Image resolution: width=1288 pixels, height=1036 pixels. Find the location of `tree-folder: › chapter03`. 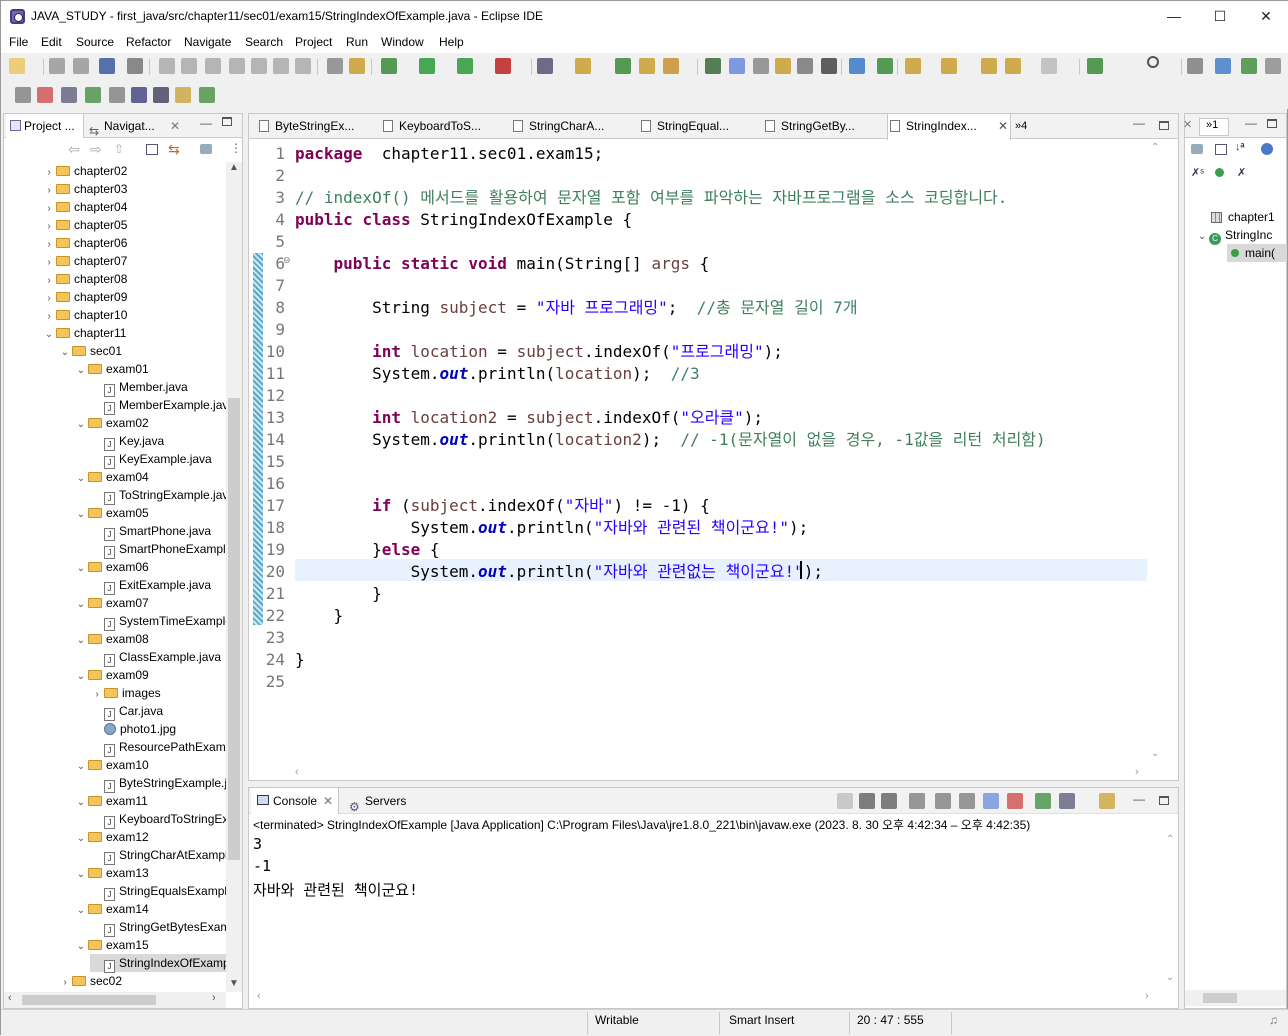

tree-folder: › chapter03 is located at coordinates (84, 189).